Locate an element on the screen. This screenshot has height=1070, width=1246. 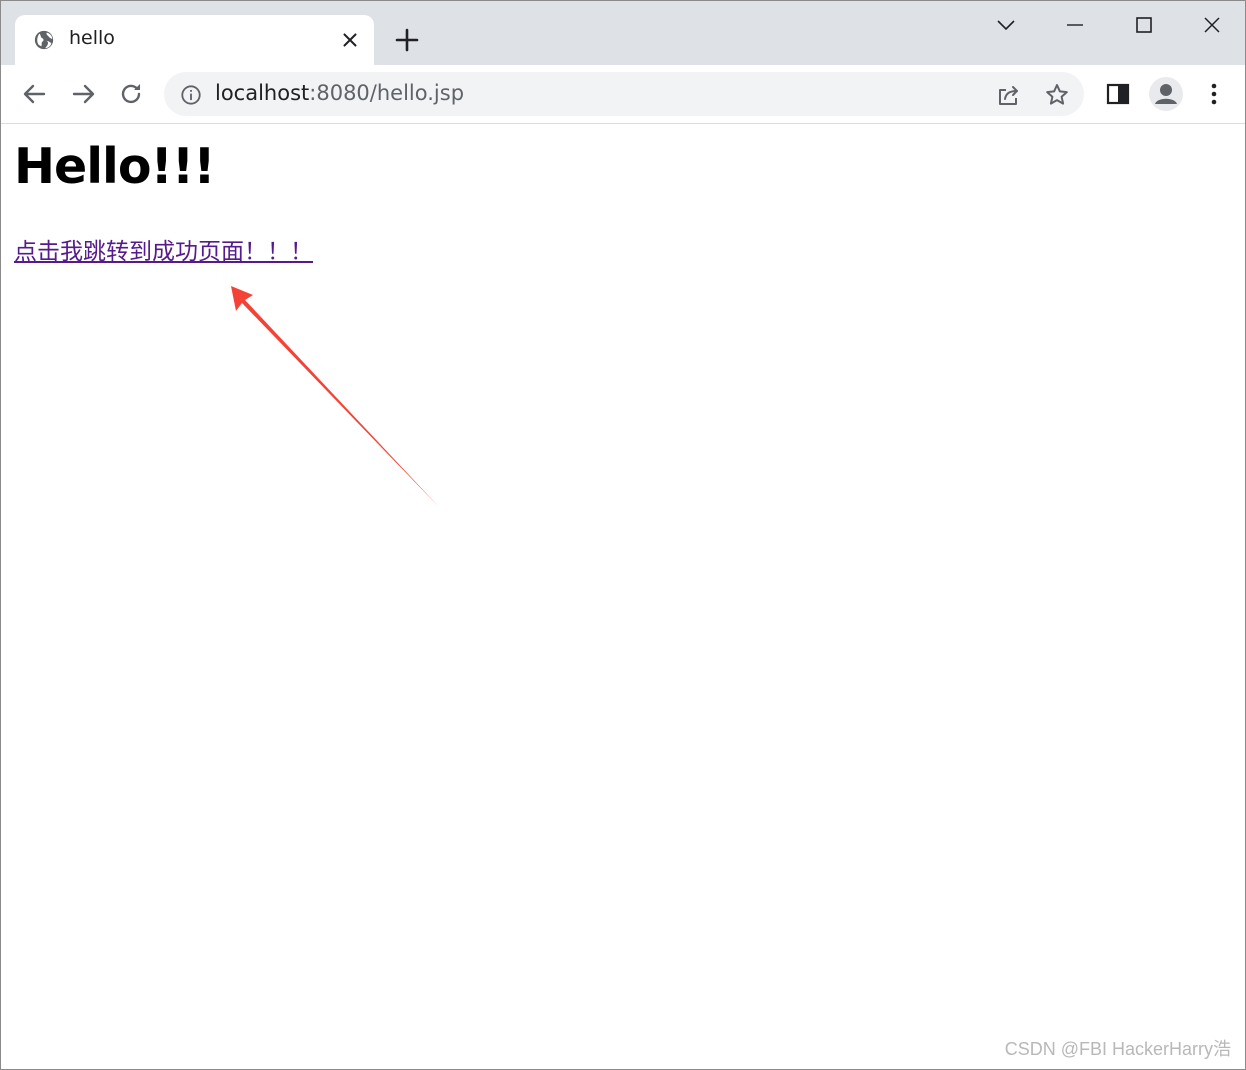
share-icon is located at coordinates (1009, 95).